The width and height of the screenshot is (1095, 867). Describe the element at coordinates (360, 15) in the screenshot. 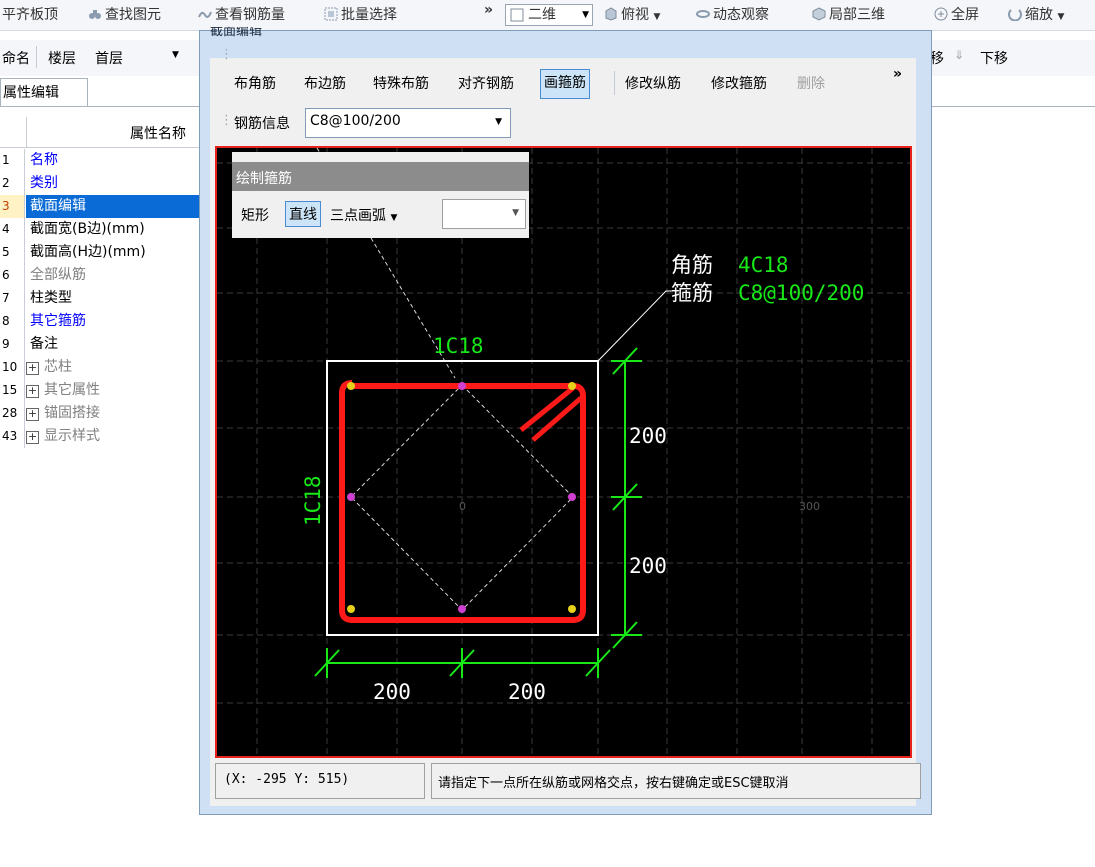

I see `batch-select-button: 批量选择` at that location.